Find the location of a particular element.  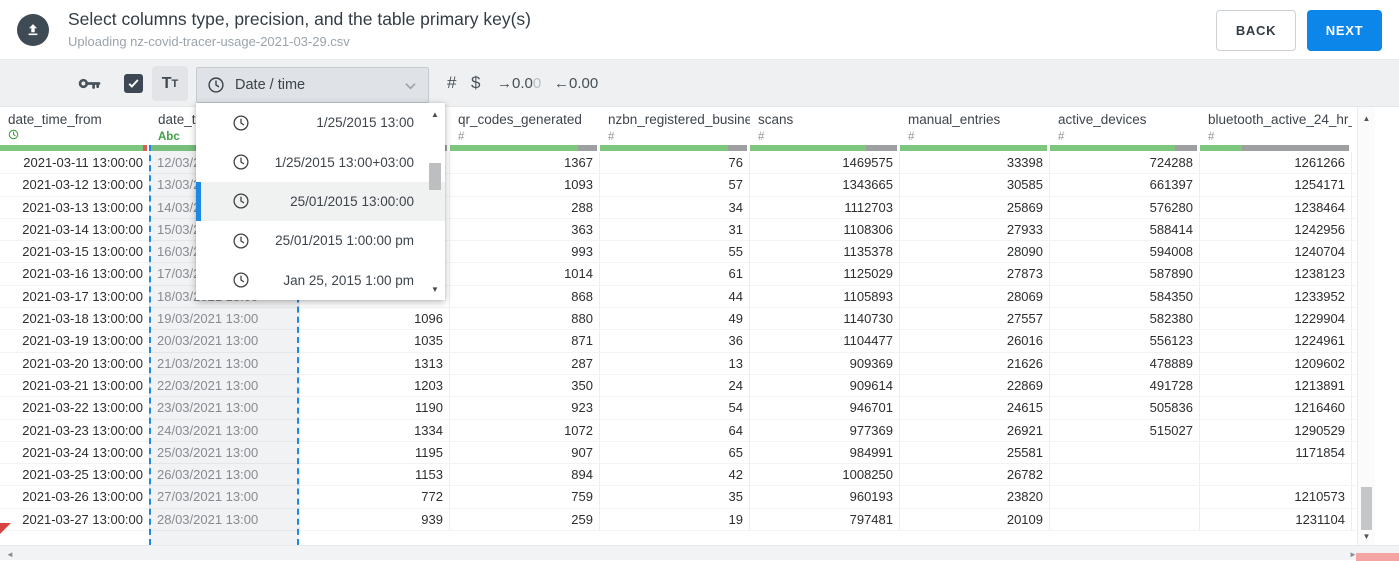

table-cell: 25869 is located at coordinates (975, 207).